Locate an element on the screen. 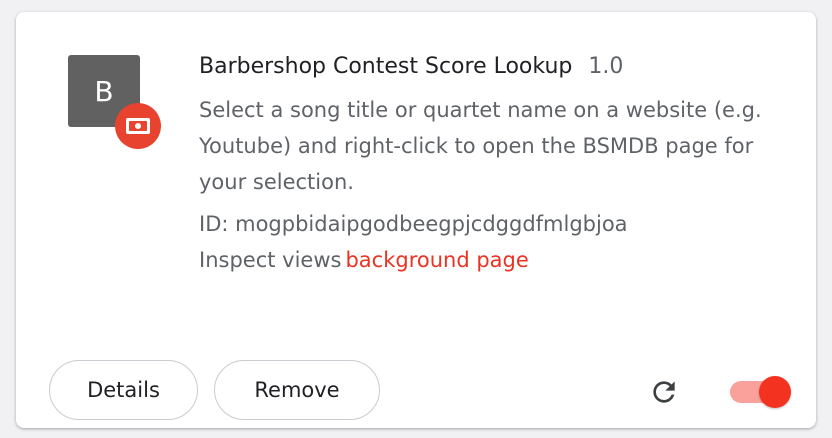 This screenshot has width=832, height=438. title-row: Barbershop Contest Score Lookup 1.0 is located at coordinates (494, 67).